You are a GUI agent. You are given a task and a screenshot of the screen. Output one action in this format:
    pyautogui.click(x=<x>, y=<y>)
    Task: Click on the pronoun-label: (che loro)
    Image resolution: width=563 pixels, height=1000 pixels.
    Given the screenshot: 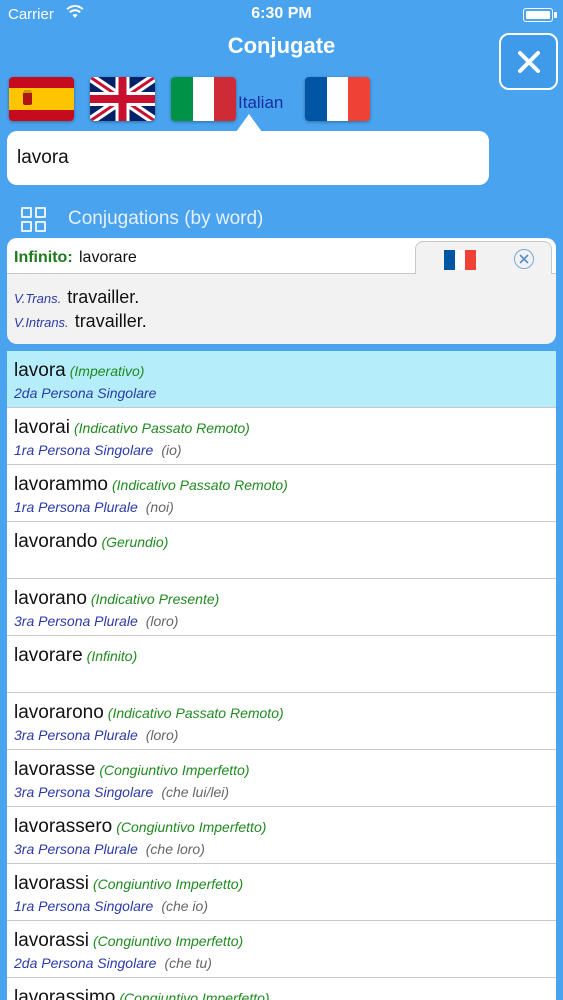 What is the action you would take?
    pyautogui.click(x=175, y=849)
    